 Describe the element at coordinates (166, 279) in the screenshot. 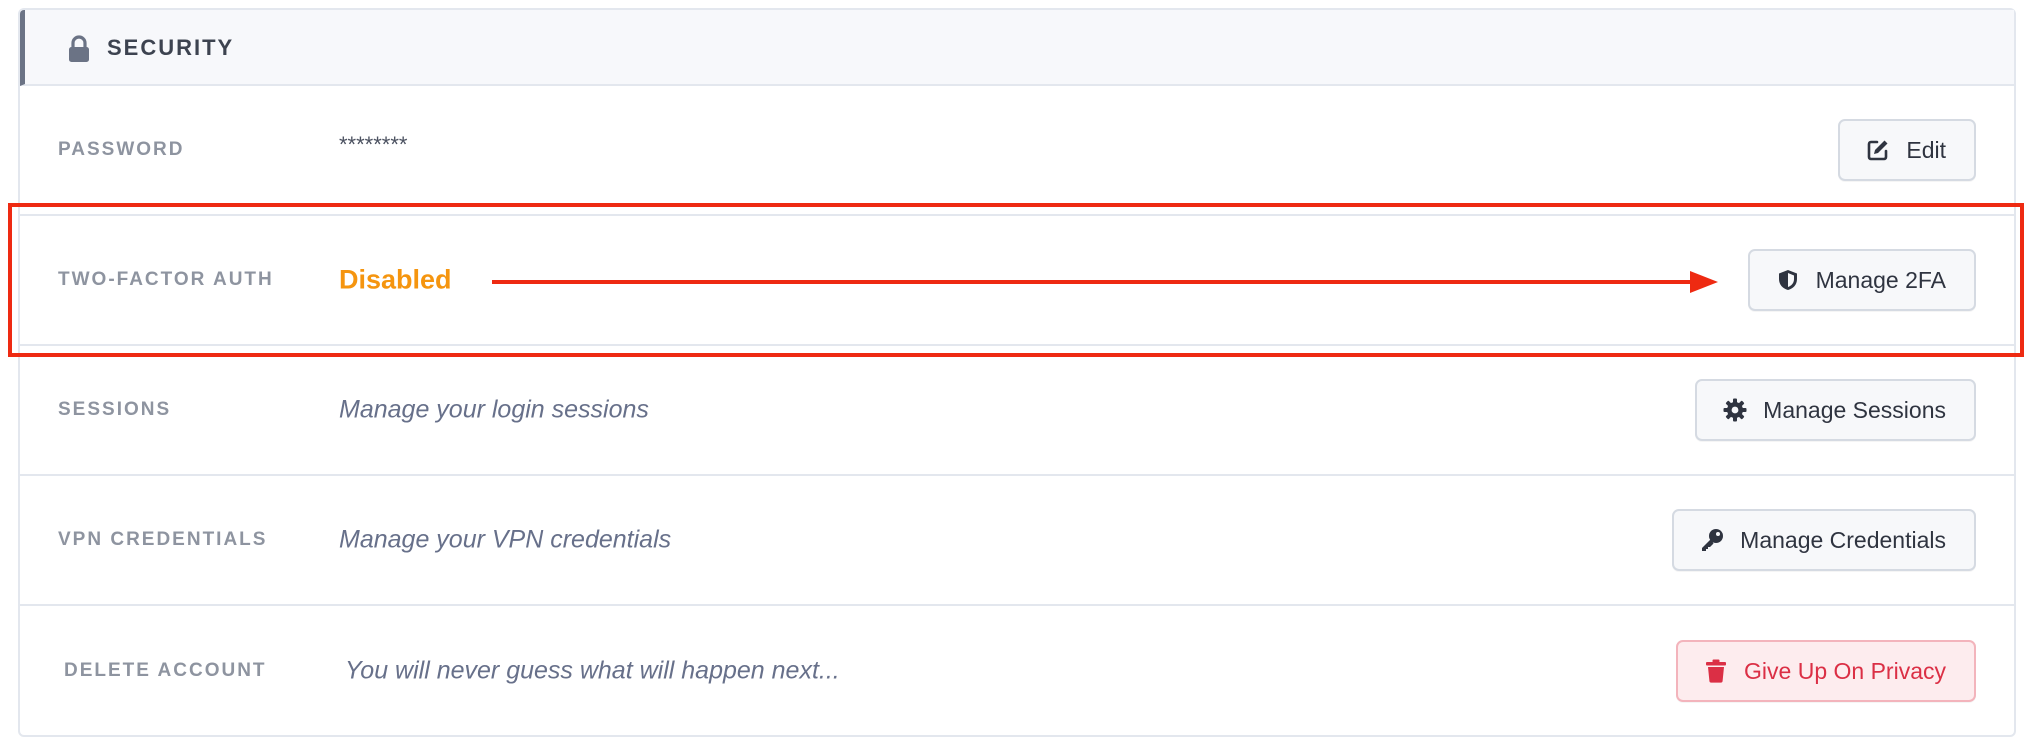

I see `two-factor-label: TWO-FACTOR AUTH` at that location.